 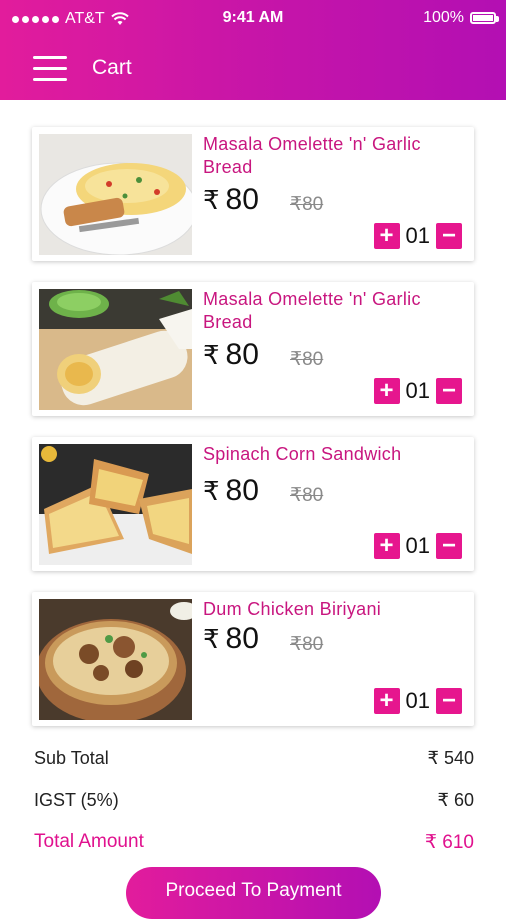 I want to click on battery-info: 100%, so click(x=461, y=18).